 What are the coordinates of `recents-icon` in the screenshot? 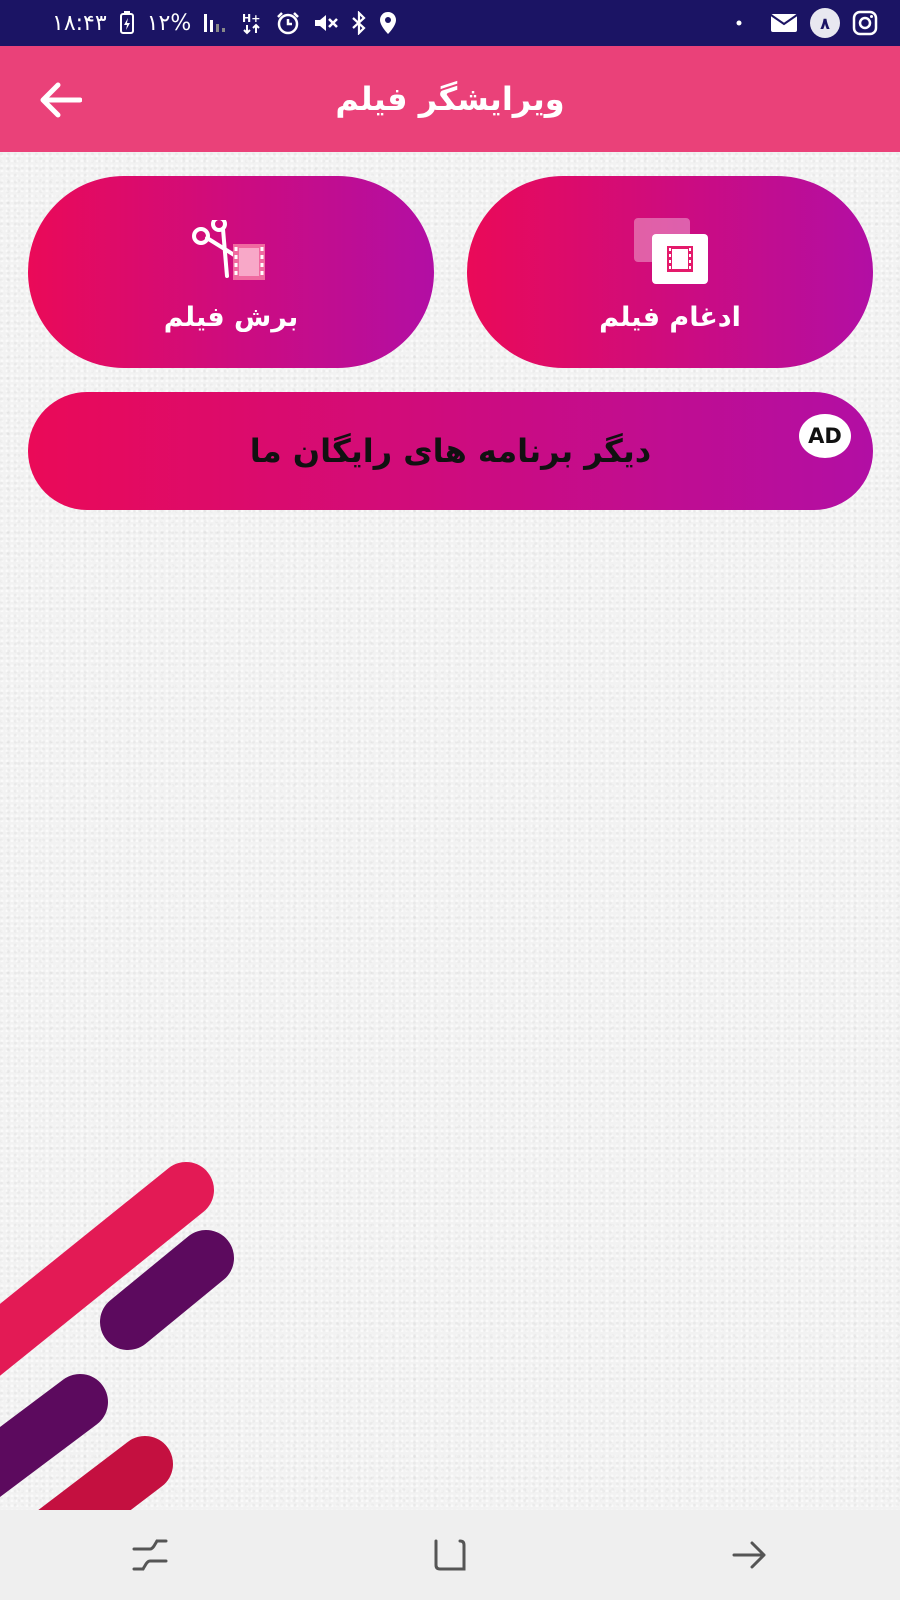 It's located at (150, 1555).